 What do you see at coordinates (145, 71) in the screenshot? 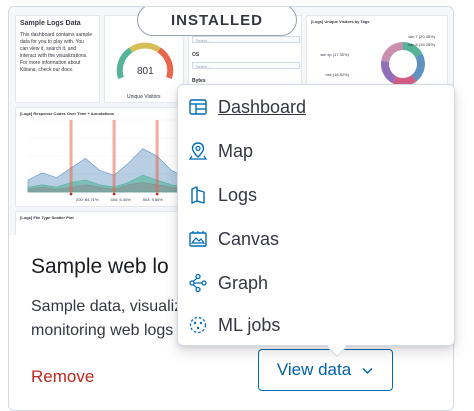
I see `gauge-value: 801` at bounding box center [145, 71].